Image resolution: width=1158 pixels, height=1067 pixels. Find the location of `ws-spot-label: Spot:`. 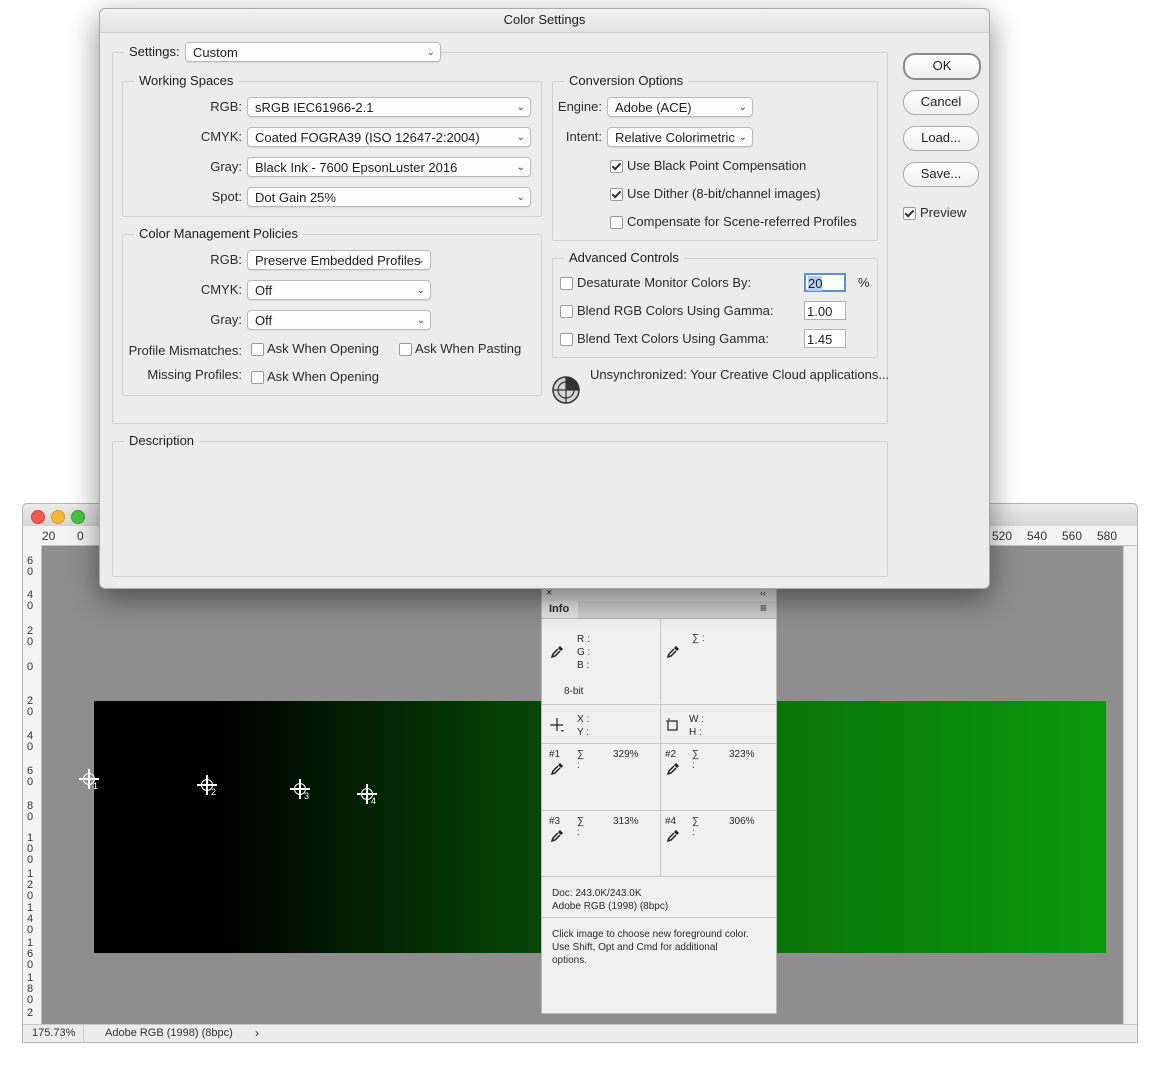

ws-spot-label: Spot: is located at coordinates (226, 196).